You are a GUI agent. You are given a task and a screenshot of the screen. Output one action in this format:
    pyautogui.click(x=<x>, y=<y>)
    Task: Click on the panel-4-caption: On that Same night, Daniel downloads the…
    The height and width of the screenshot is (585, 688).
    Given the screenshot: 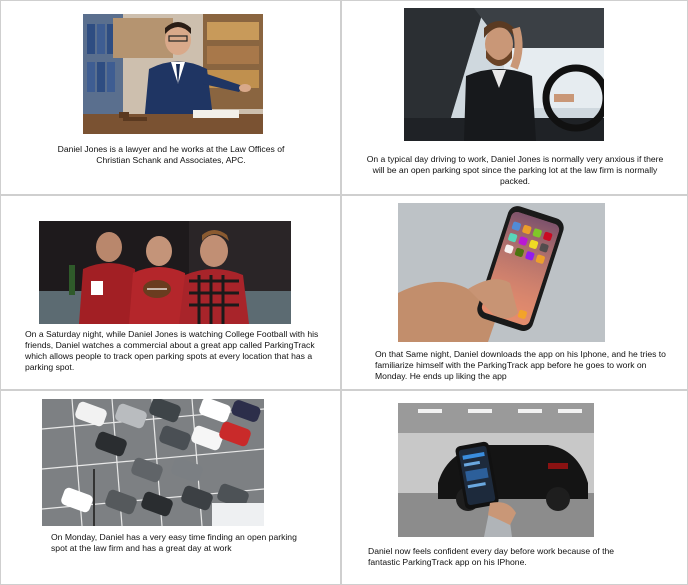 What is the action you would take?
    pyautogui.click(x=520, y=365)
    